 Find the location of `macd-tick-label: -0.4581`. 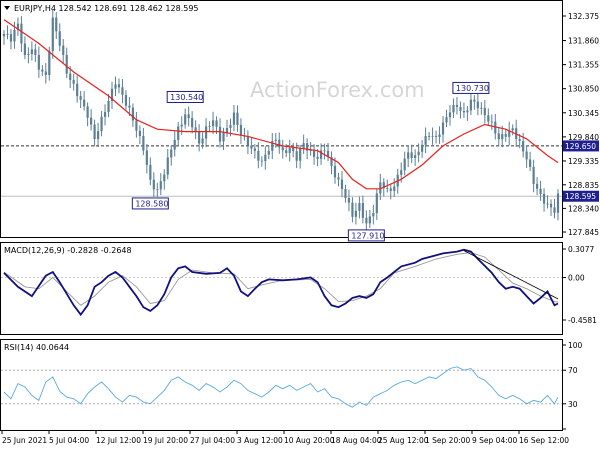

macd-tick-label: -0.4581 is located at coordinates (582, 320).